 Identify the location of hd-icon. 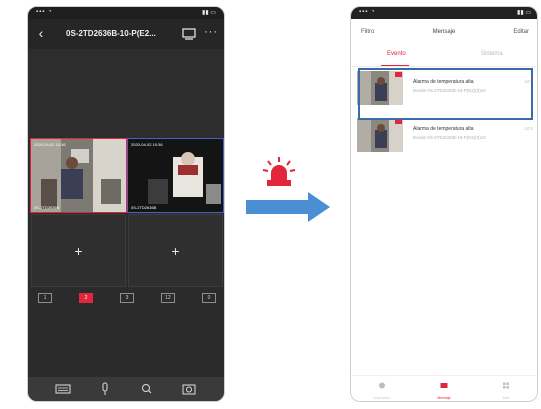
(189, 34).